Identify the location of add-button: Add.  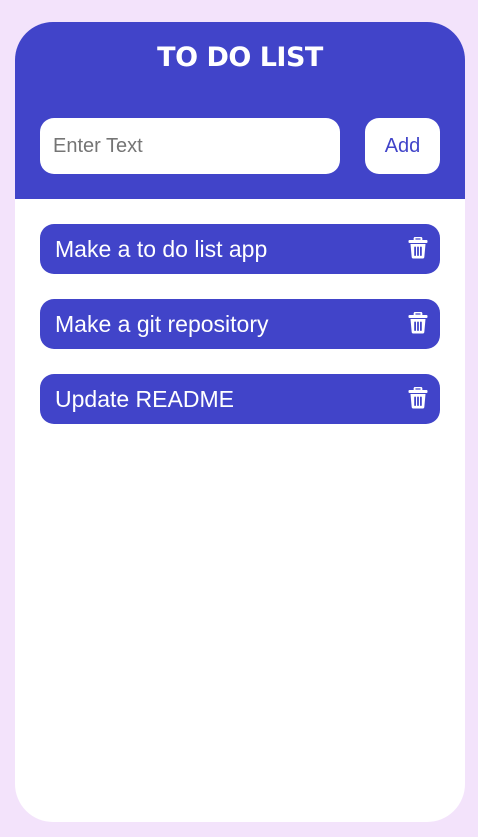
(402, 146).